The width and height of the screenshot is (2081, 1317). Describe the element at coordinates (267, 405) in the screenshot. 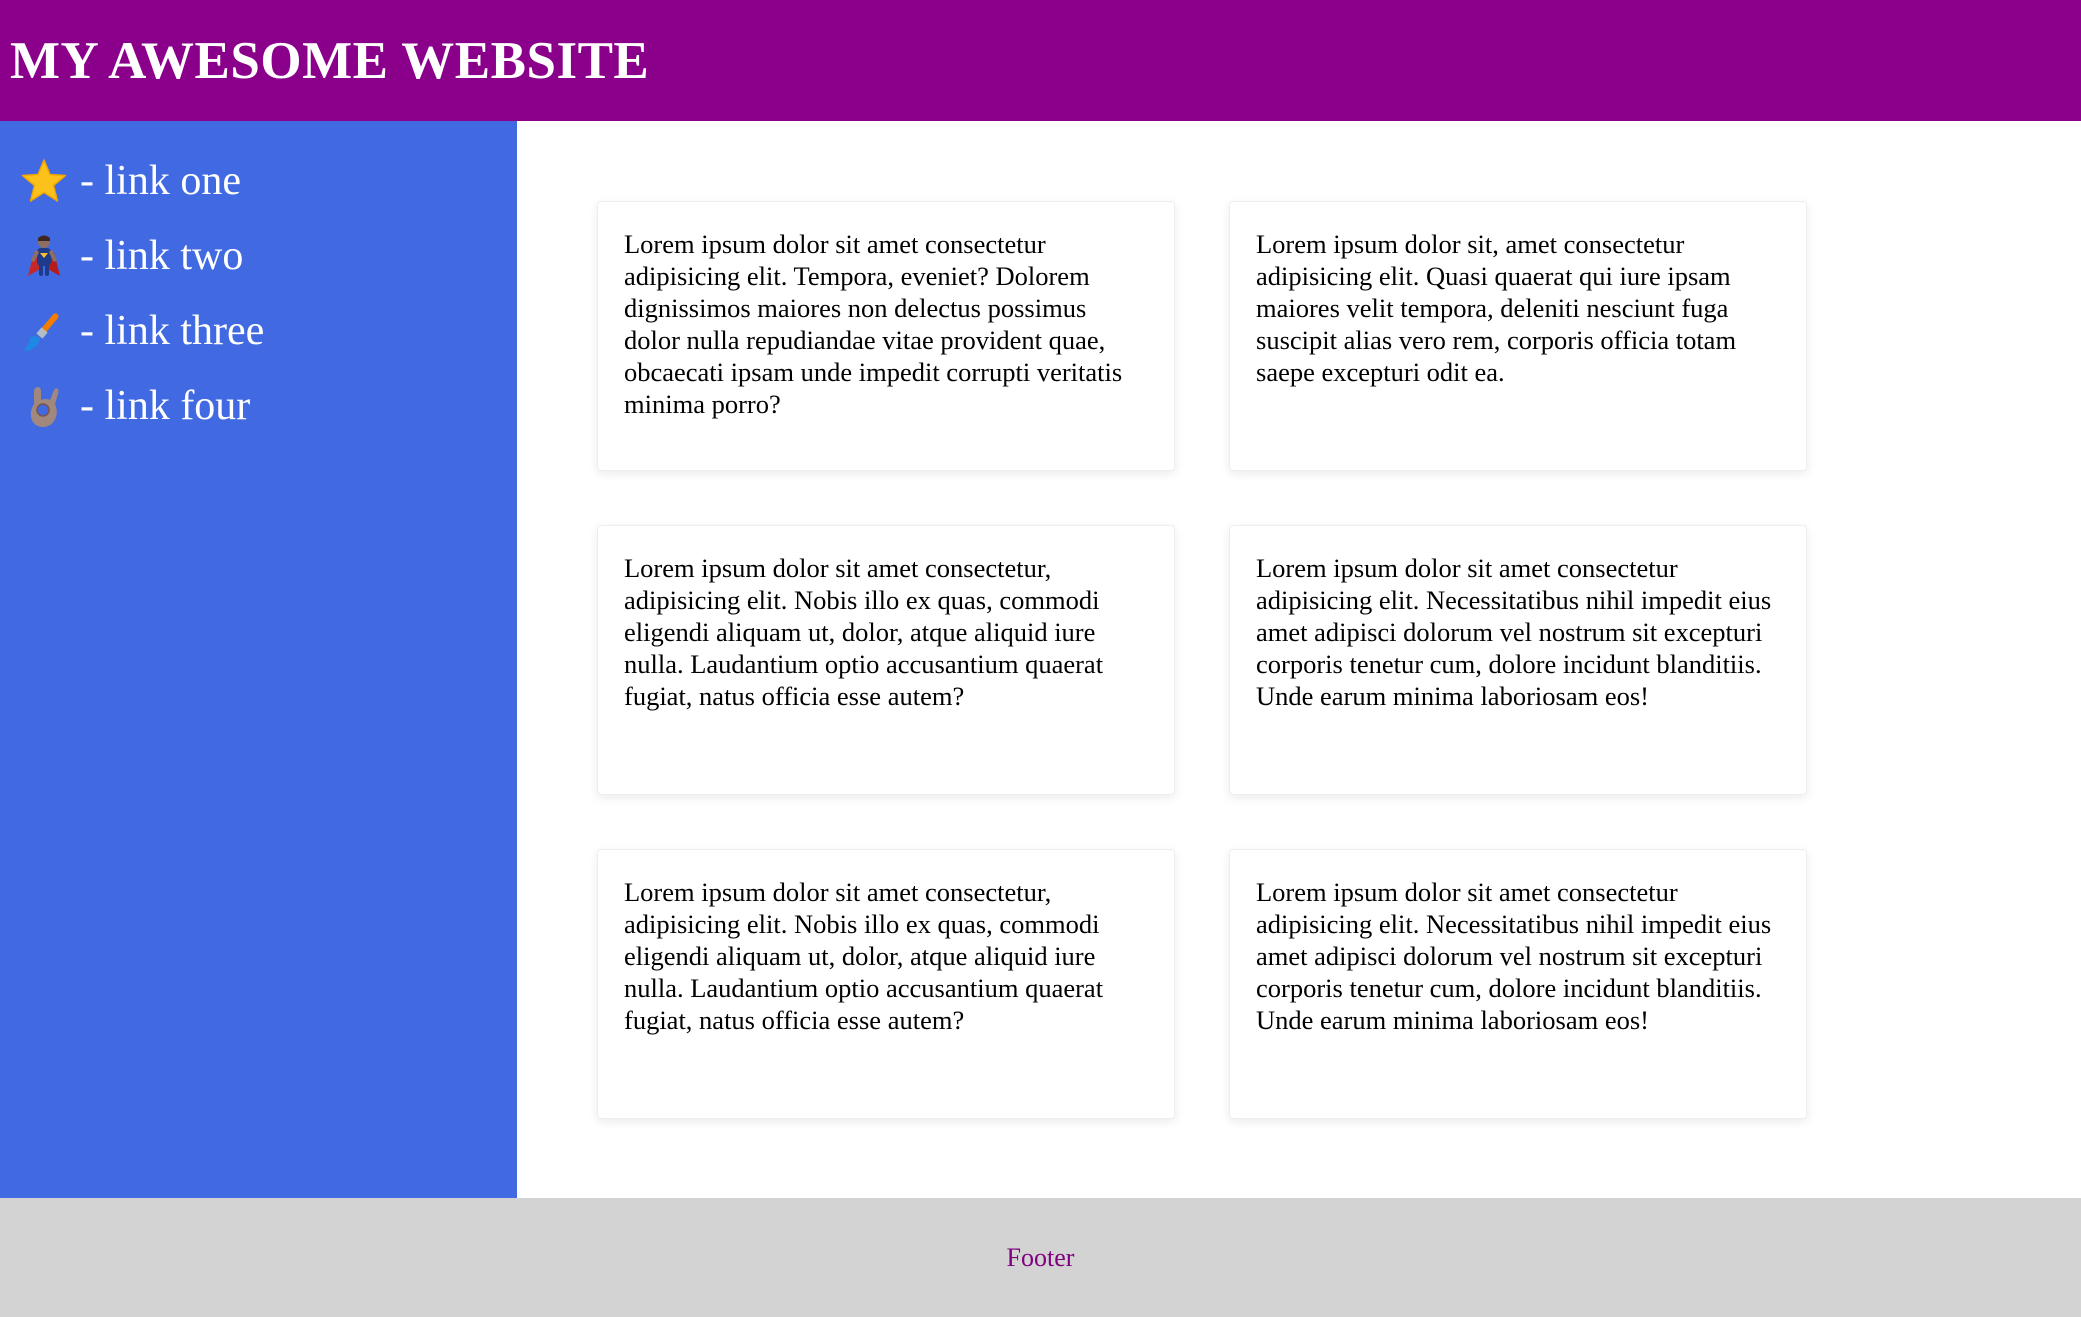

I see `sidebar-item-link-four: - link four` at that location.